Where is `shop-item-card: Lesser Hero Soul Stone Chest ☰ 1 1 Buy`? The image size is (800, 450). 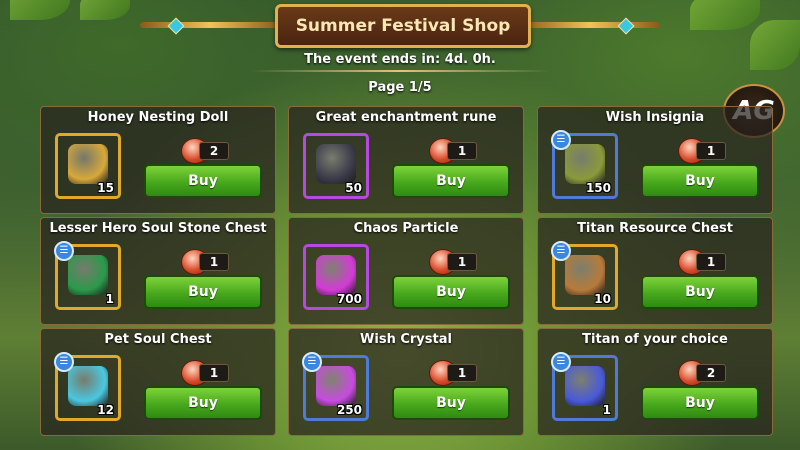 shop-item-card: Lesser Hero Soul Stone Chest ☰ 1 1 Buy is located at coordinates (158, 271).